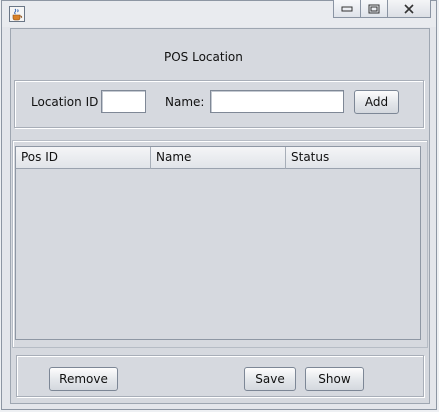 The image size is (439, 412). Describe the element at coordinates (277, 101) in the screenshot. I see `name-field` at that location.